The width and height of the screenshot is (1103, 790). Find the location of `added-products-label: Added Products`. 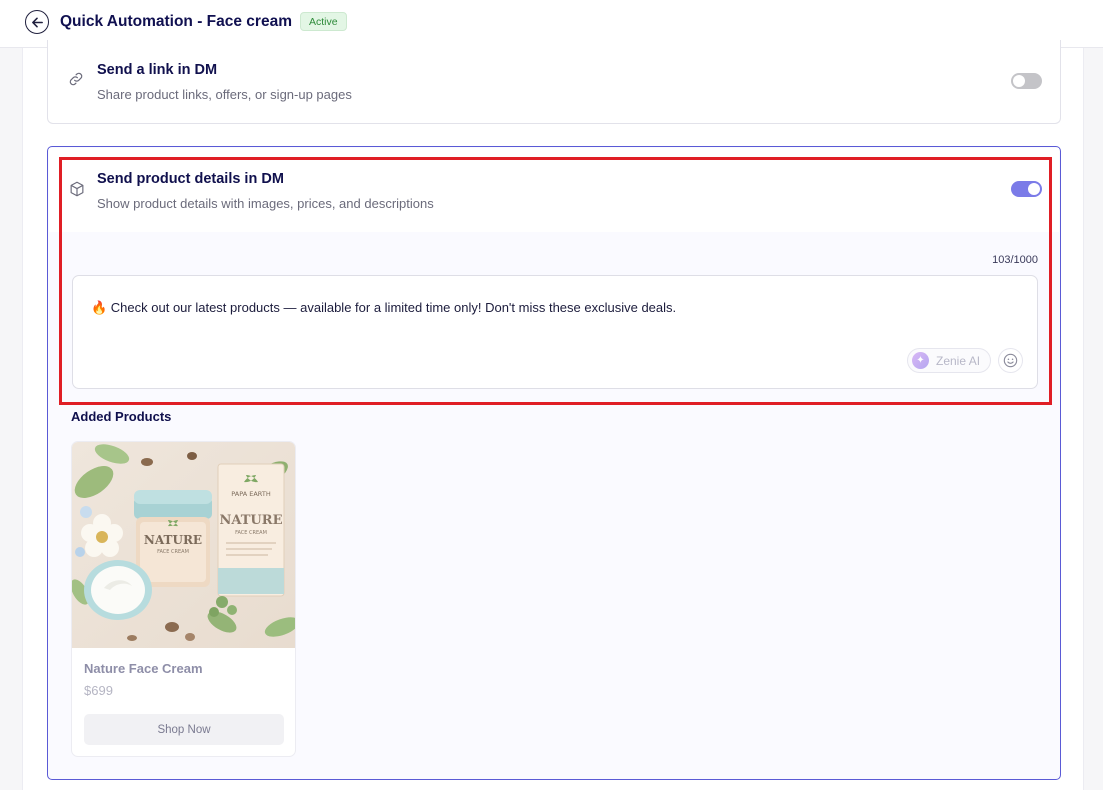

added-products-label: Added Products is located at coordinates (121, 416).